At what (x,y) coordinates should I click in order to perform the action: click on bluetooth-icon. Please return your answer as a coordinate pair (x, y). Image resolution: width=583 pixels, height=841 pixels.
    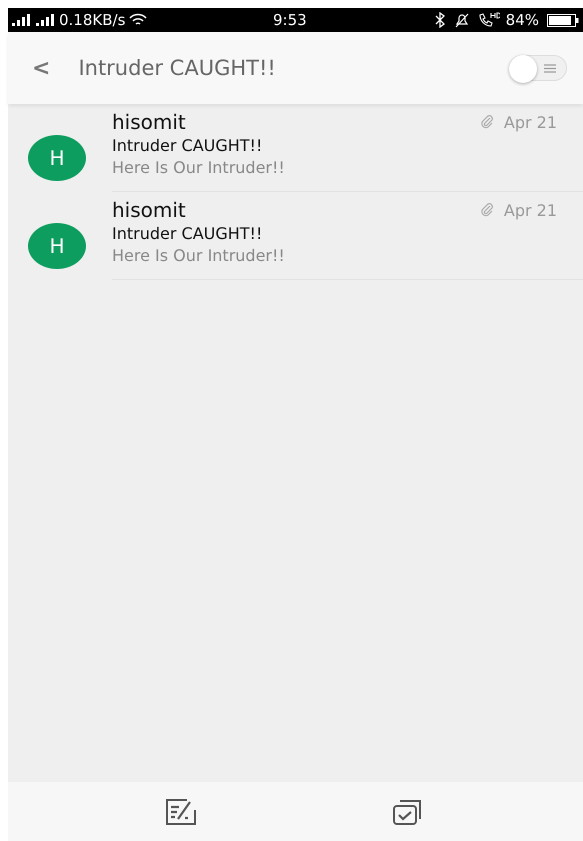
    Looking at the image, I should click on (440, 20).